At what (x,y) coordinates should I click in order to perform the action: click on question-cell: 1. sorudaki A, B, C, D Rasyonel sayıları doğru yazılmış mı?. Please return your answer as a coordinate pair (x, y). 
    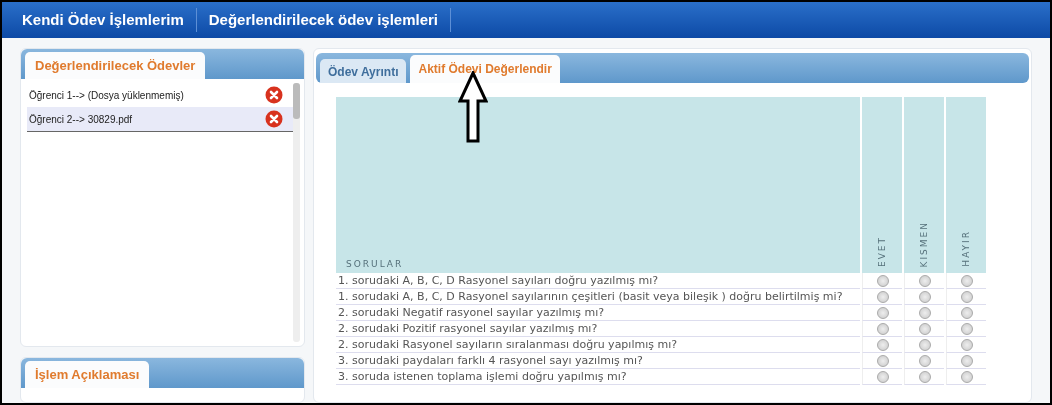
    Looking at the image, I should click on (598, 281).